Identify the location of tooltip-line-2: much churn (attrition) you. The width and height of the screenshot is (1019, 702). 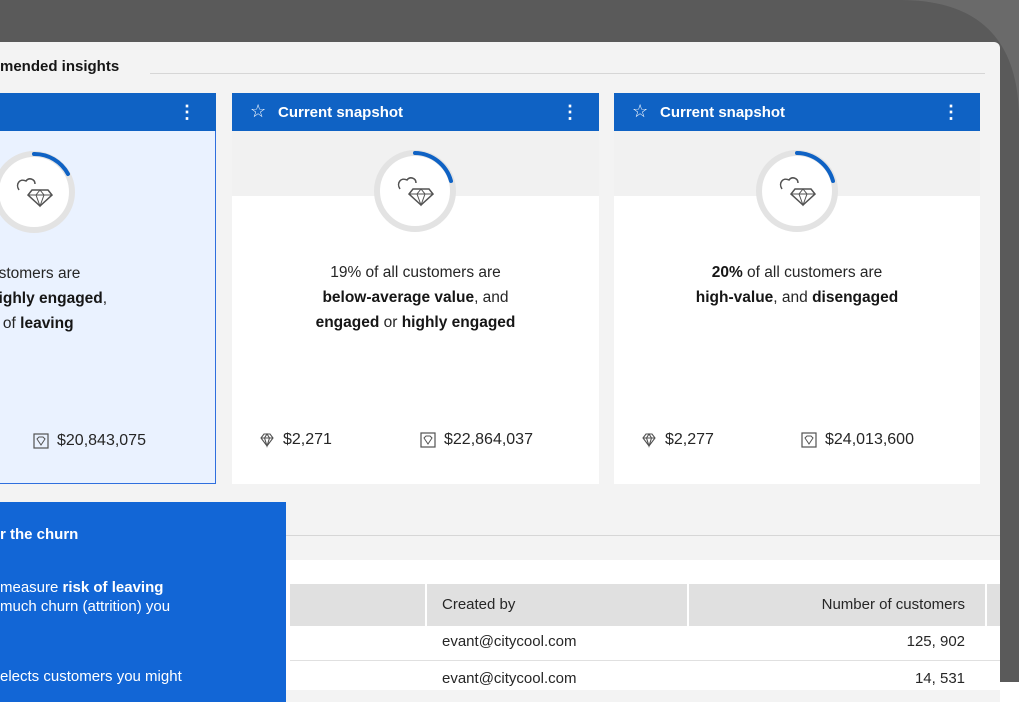
(85, 606).